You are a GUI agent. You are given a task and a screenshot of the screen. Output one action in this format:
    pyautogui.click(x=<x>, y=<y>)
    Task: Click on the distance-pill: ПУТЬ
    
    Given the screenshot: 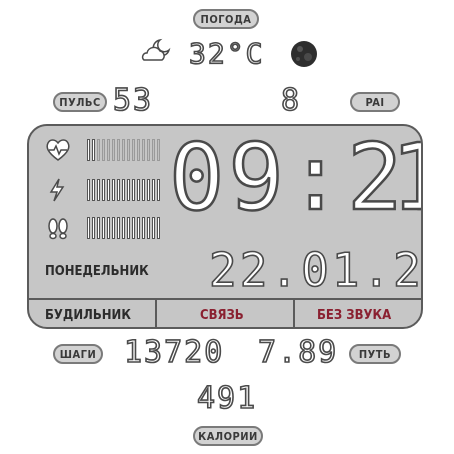 What is the action you would take?
    pyautogui.click(x=375, y=354)
    